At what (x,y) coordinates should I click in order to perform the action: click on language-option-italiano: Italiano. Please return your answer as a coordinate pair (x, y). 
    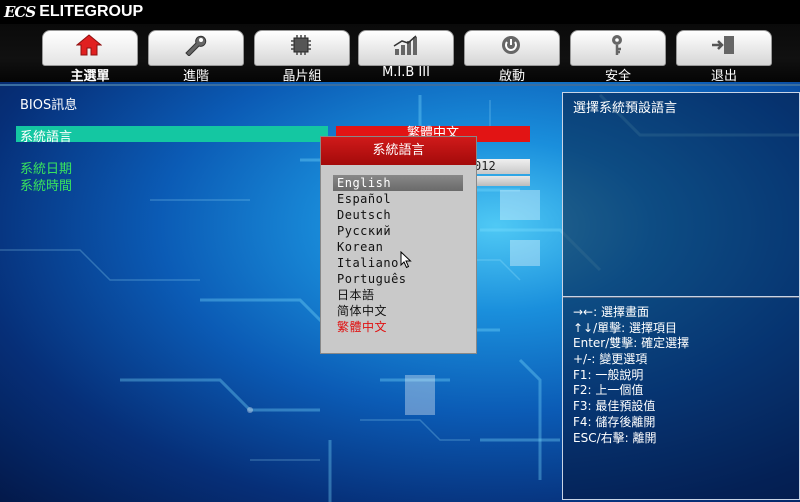
    Looking at the image, I should click on (398, 263).